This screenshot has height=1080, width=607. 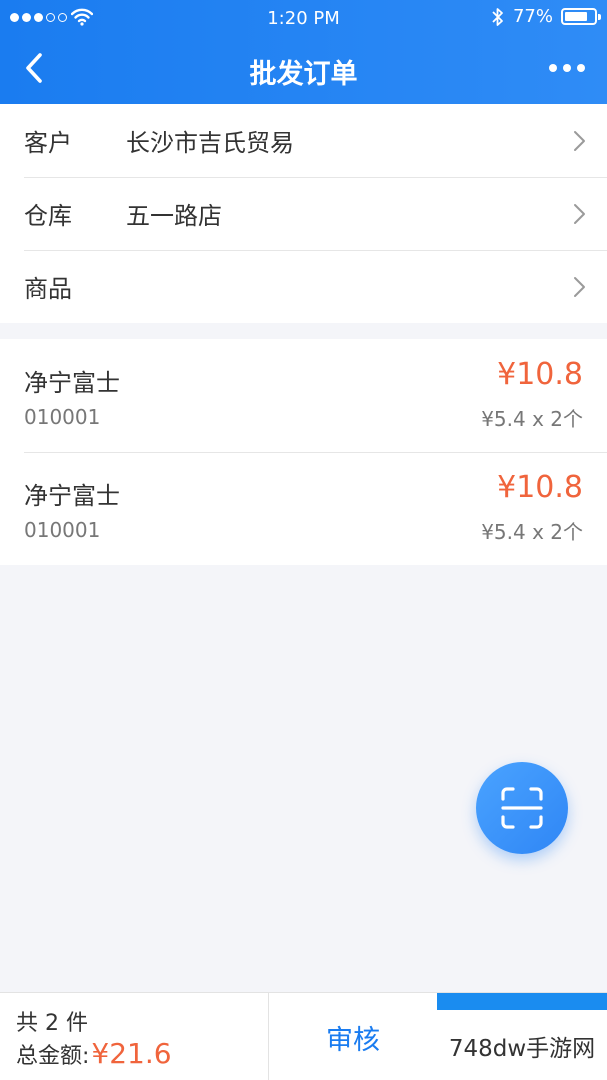 What do you see at coordinates (303, 140) in the screenshot?
I see `customer-row: 客户 长沙市吉氏贸易` at bounding box center [303, 140].